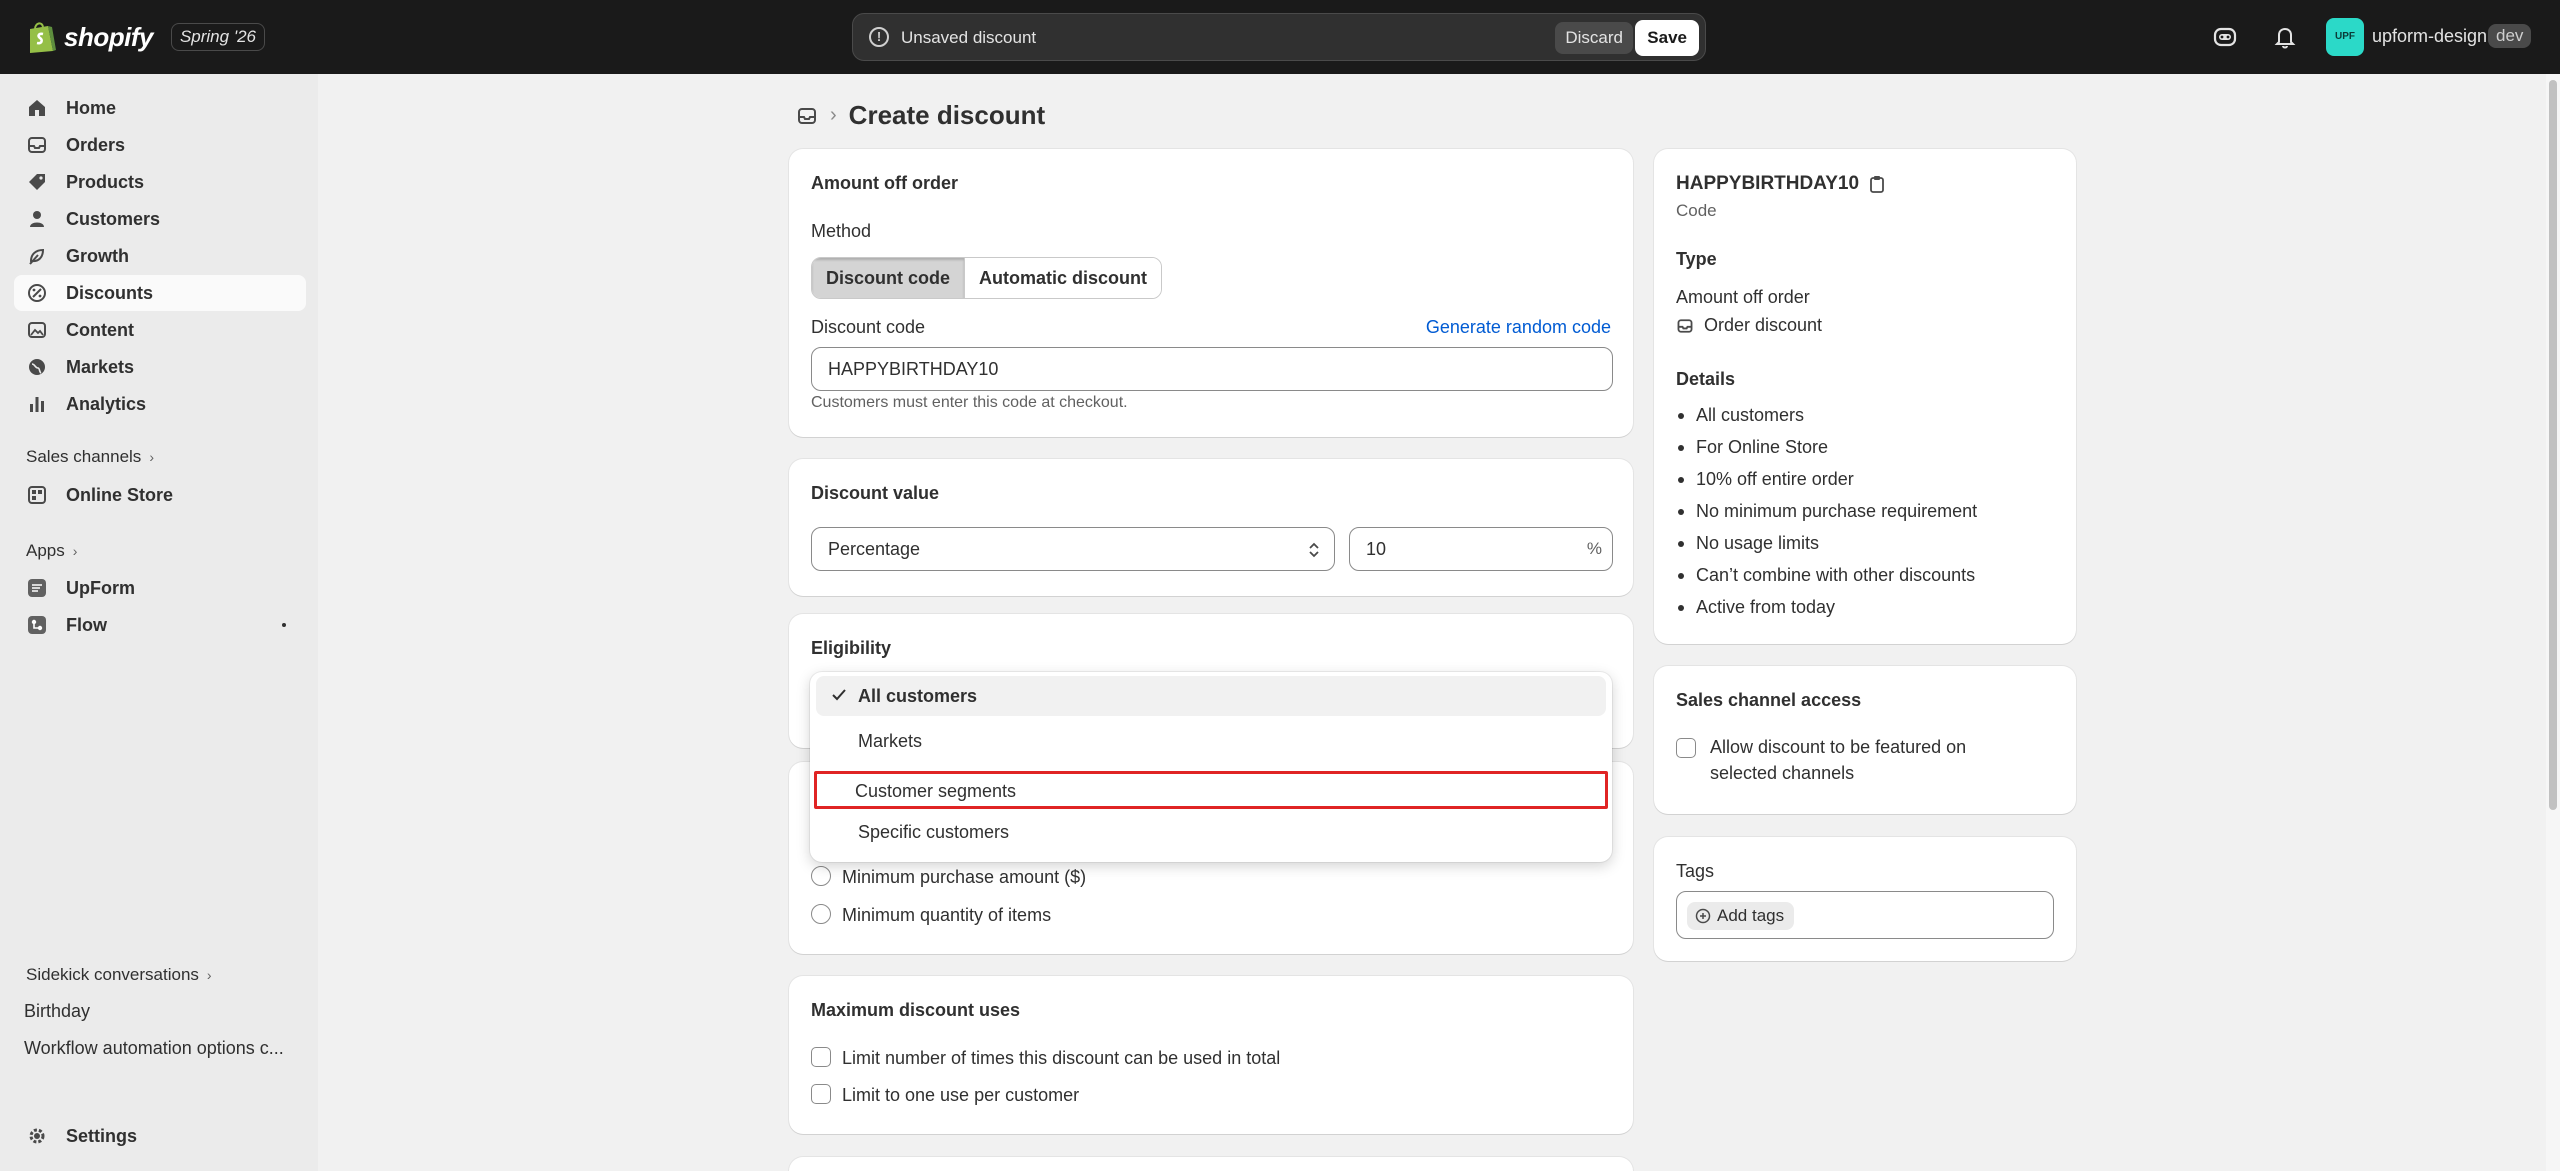 The image size is (2560, 1171). I want to click on dev-badge: dev, so click(2510, 36).